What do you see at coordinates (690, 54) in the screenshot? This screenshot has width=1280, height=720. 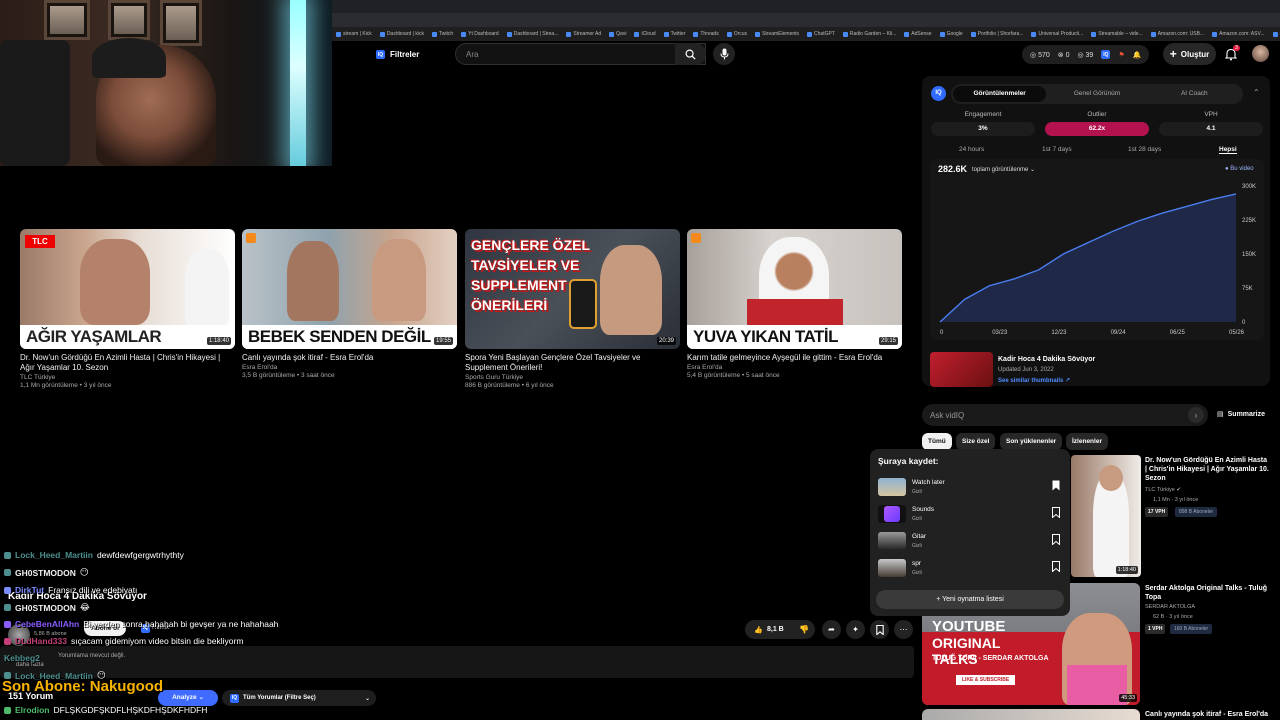 I see `search-button` at bounding box center [690, 54].